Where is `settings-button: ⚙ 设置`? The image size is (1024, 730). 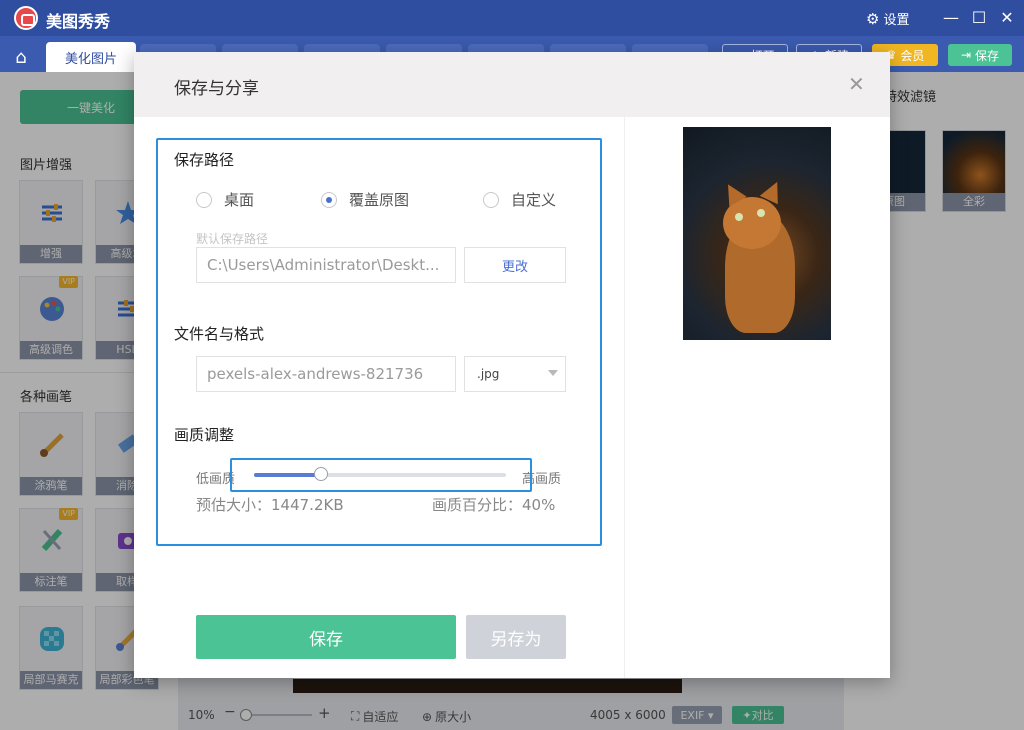
settings-button: ⚙ 设置 is located at coordinates (888, 19).